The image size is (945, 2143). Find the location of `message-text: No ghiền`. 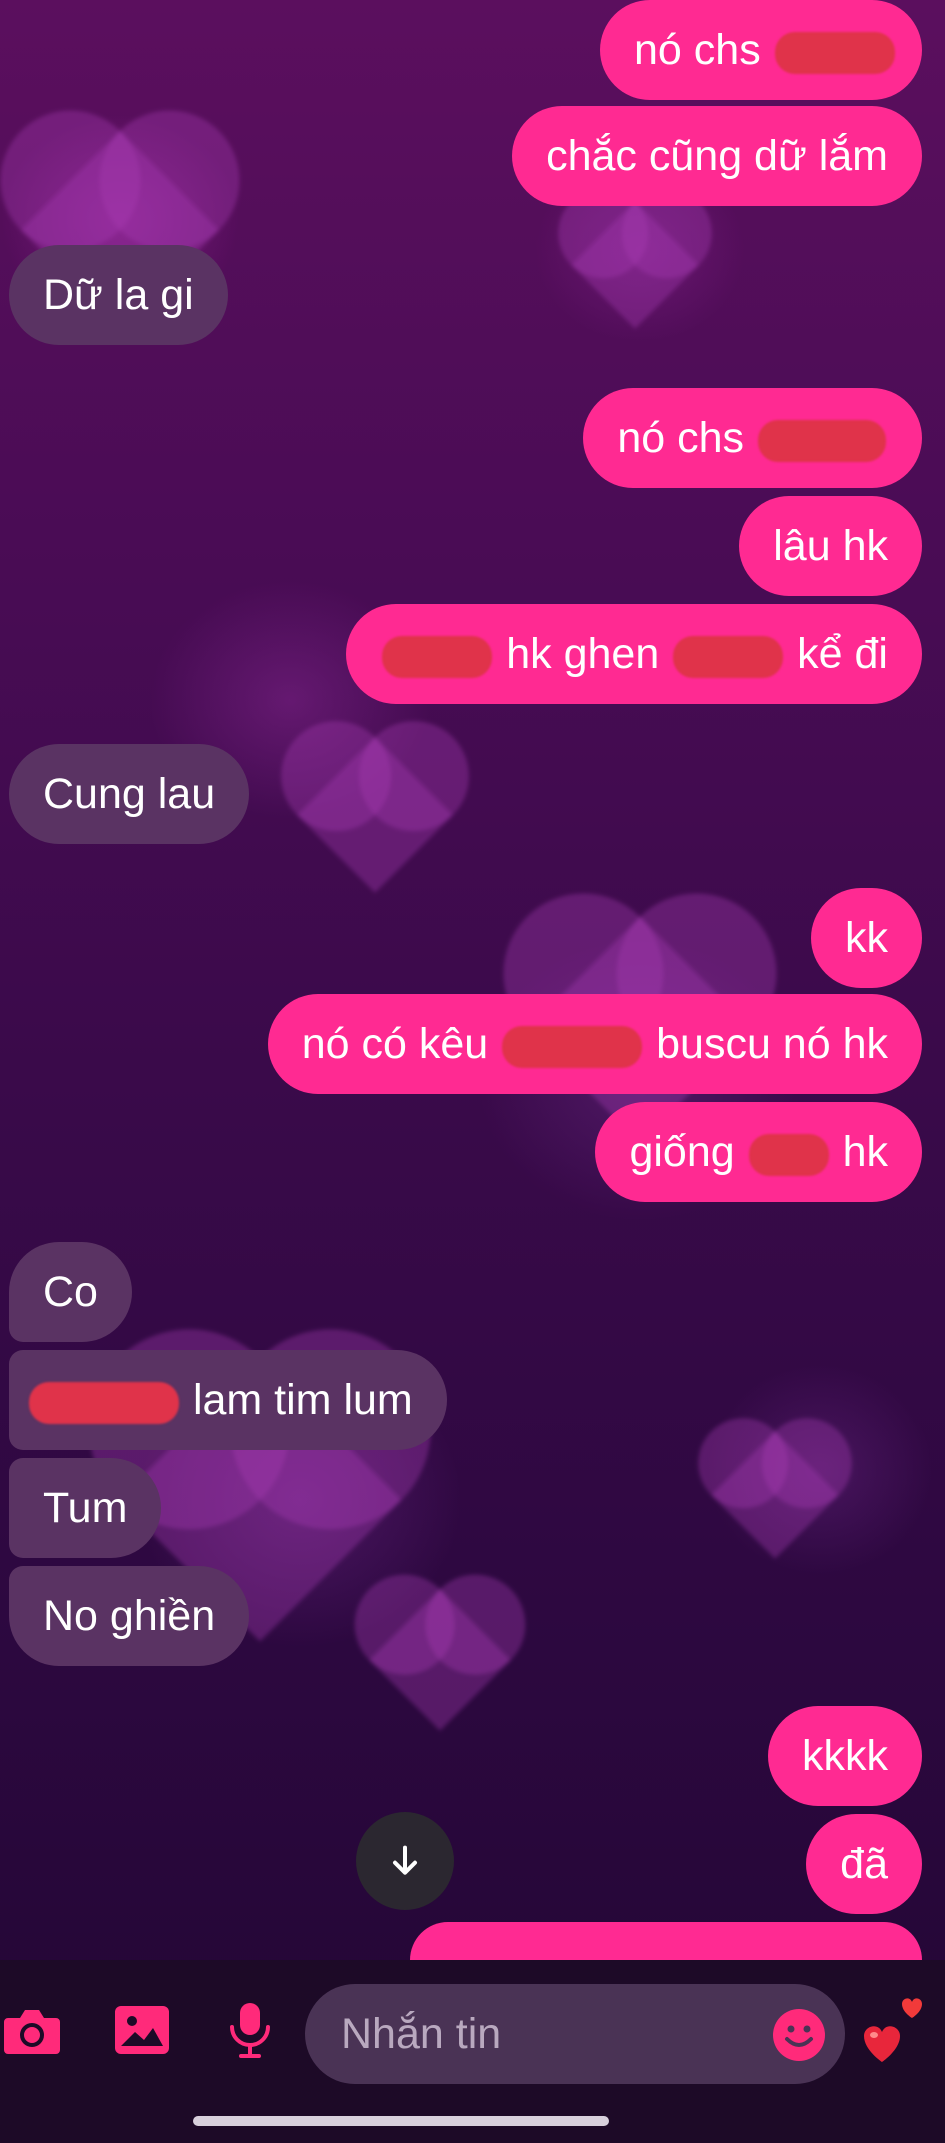

message-text: No ghiền is located at coordinates (129, 1616).